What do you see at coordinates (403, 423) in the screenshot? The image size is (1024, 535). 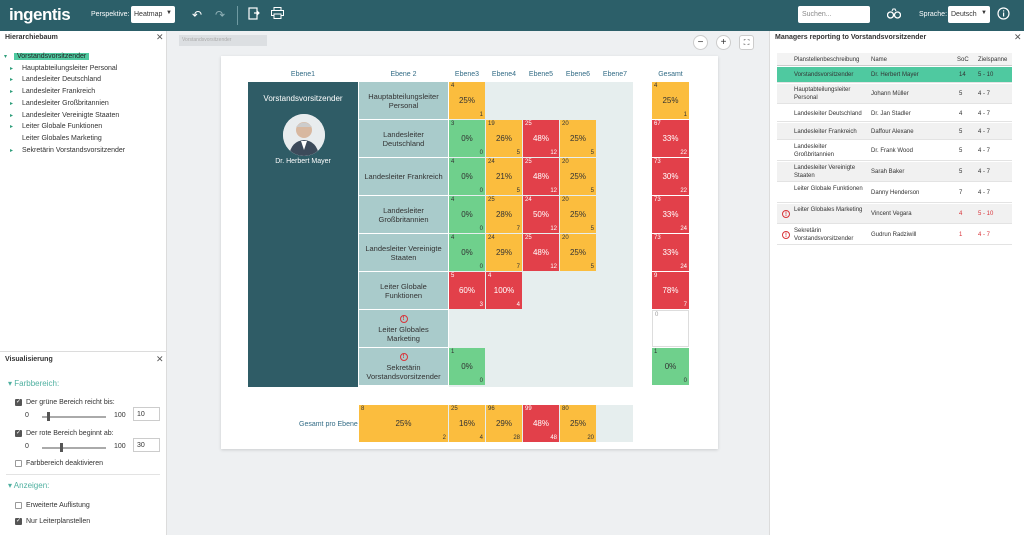 I see `level-total-cell: 8 25% 2` at bounding box center [403, 423].